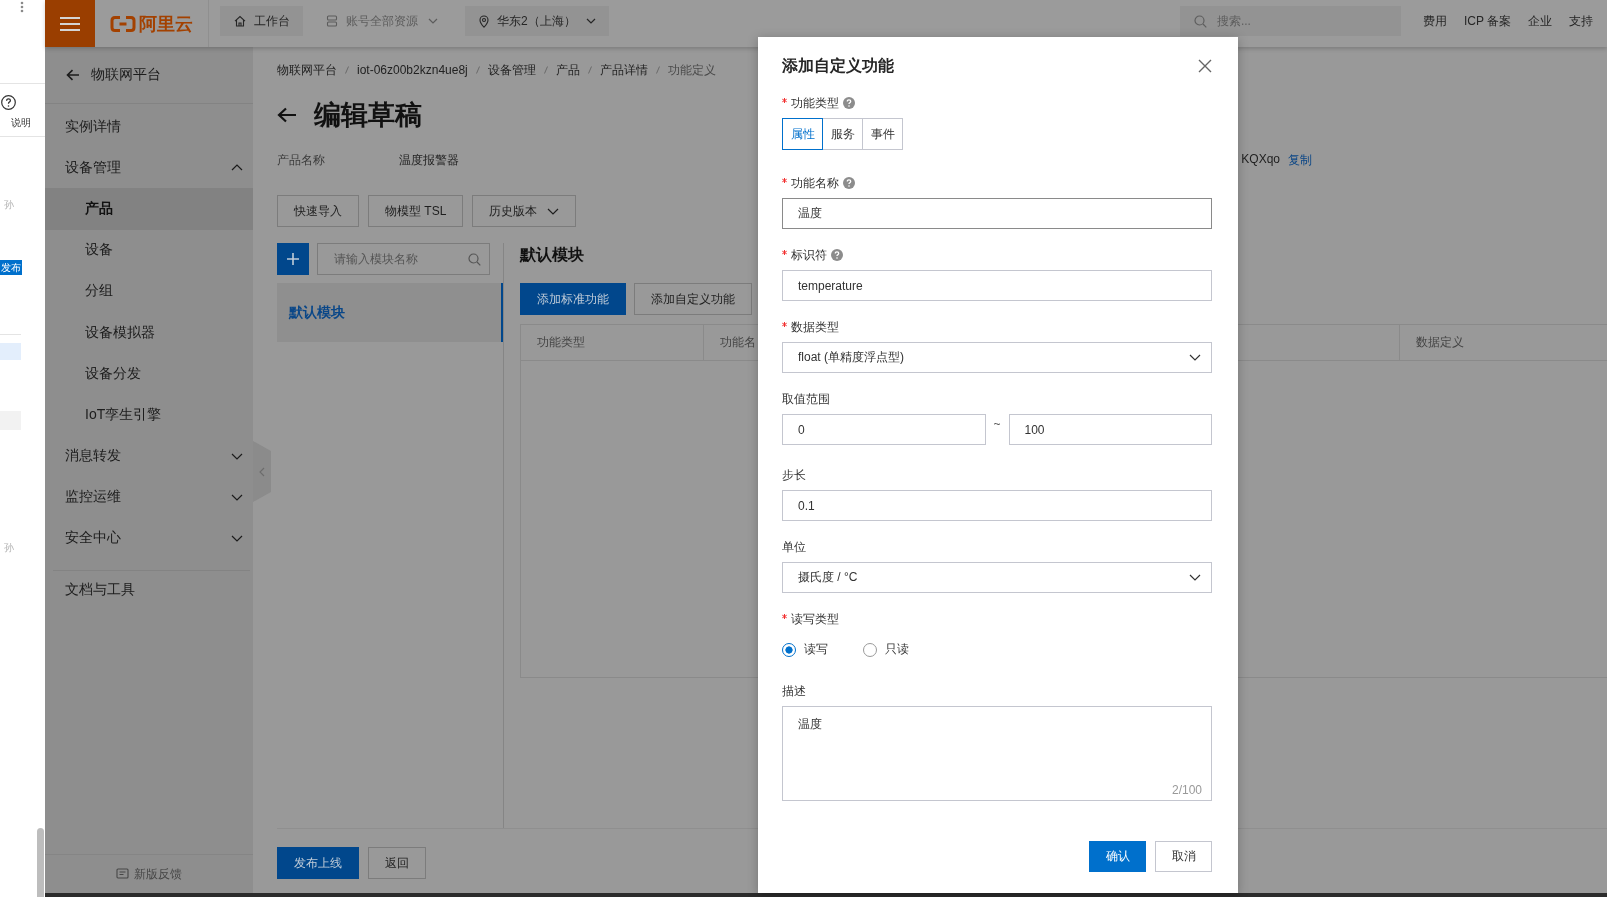  Describe the element at coordinates (149, 415) in the screenshot. I see `menu-item: IoT孪生引擎` at that location.